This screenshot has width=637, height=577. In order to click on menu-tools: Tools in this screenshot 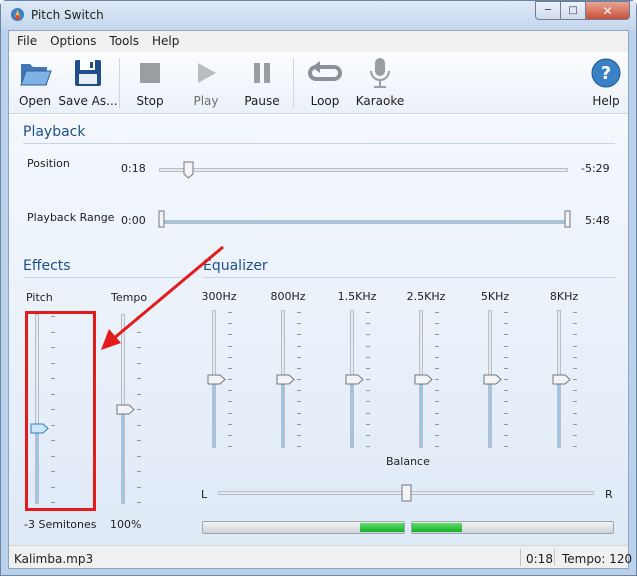, I will do `click(124, 41)`.